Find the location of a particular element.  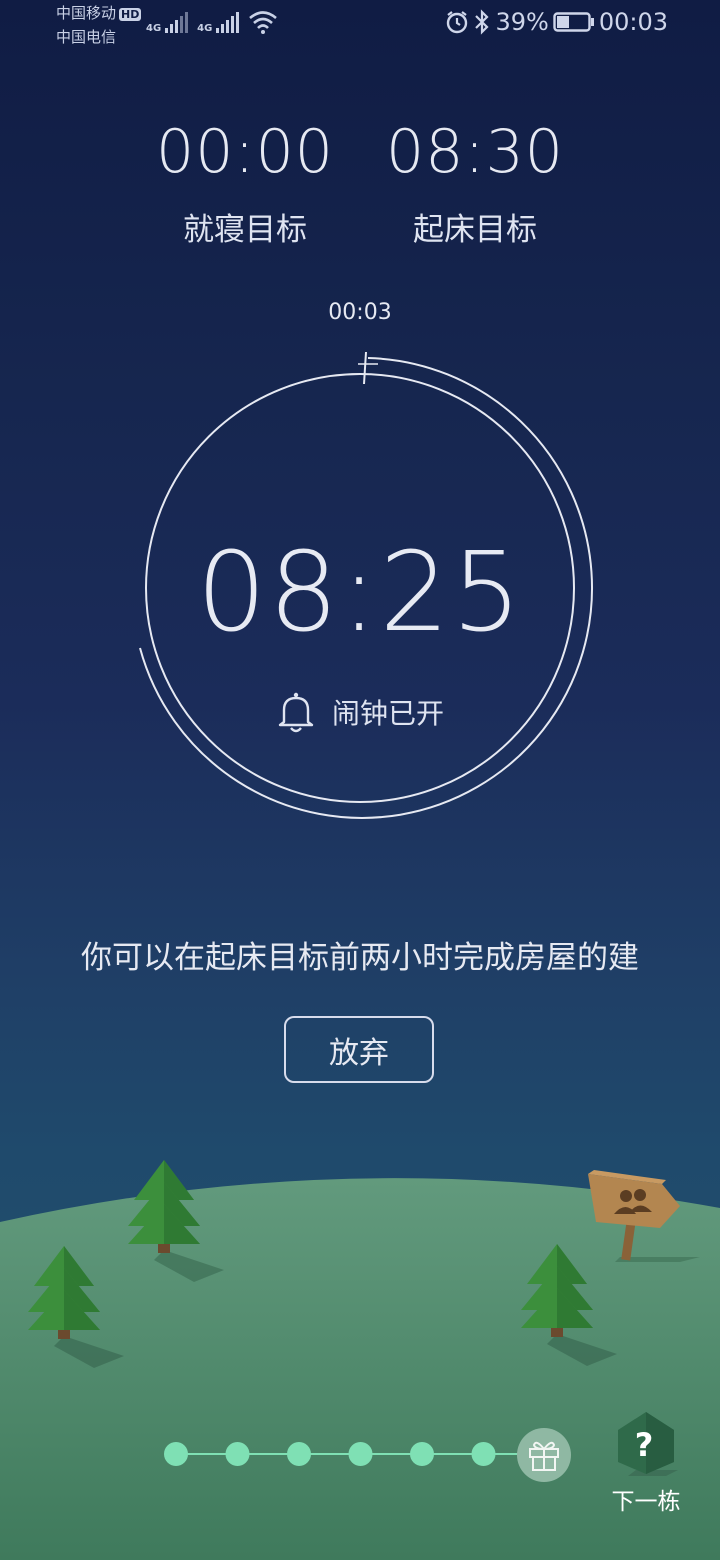

status-bar: 中国移动 HD 中国电信 4G 4G 39% 00:03 is located at coordinates (360, 24).